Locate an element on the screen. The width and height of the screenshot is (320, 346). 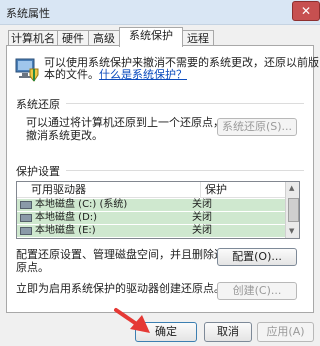
create-desc: 立即为启用系统保护的驱动器创建还原点。 is located at coordinates (120, 288).